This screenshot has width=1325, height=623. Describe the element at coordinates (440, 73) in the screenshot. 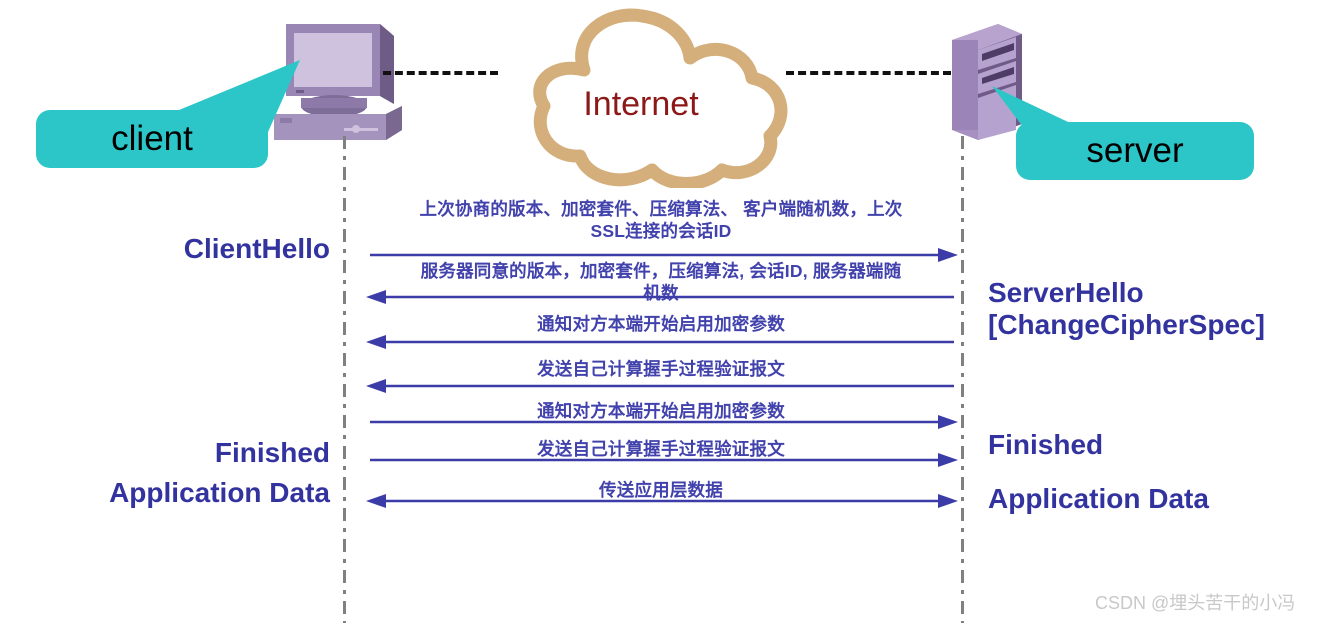

I see `client-to-cloud-link` at that location.